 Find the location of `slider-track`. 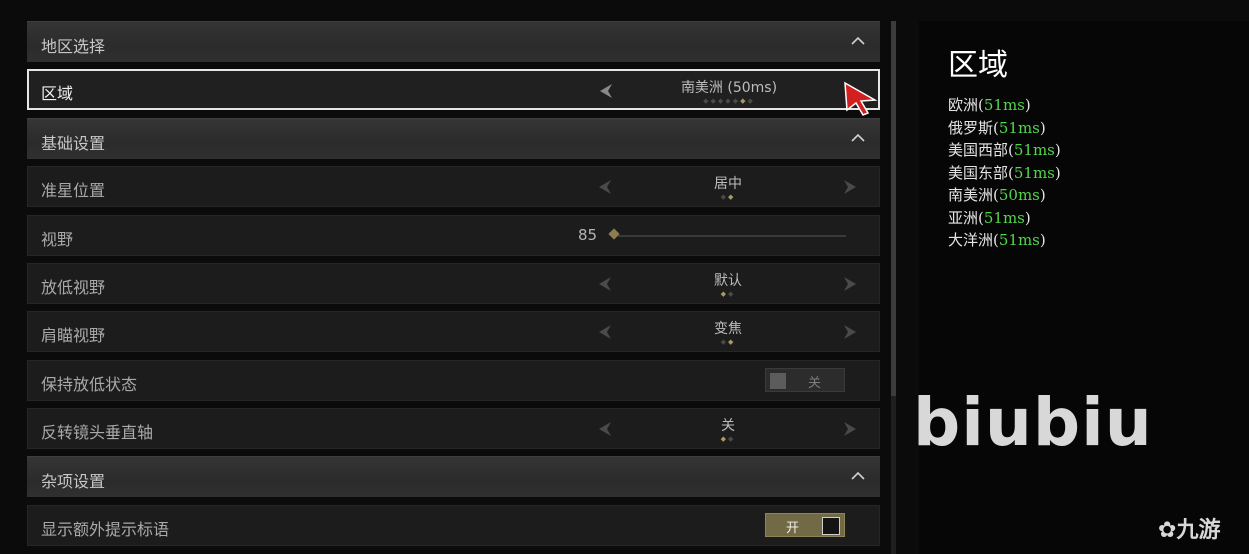

slider-track is located at coordinates (732, 236).